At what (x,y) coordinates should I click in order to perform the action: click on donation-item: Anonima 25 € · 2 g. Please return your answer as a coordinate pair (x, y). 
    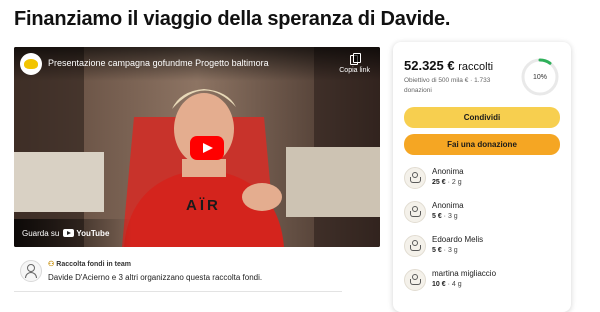
    Looking at the image, I should click on (482, 179).